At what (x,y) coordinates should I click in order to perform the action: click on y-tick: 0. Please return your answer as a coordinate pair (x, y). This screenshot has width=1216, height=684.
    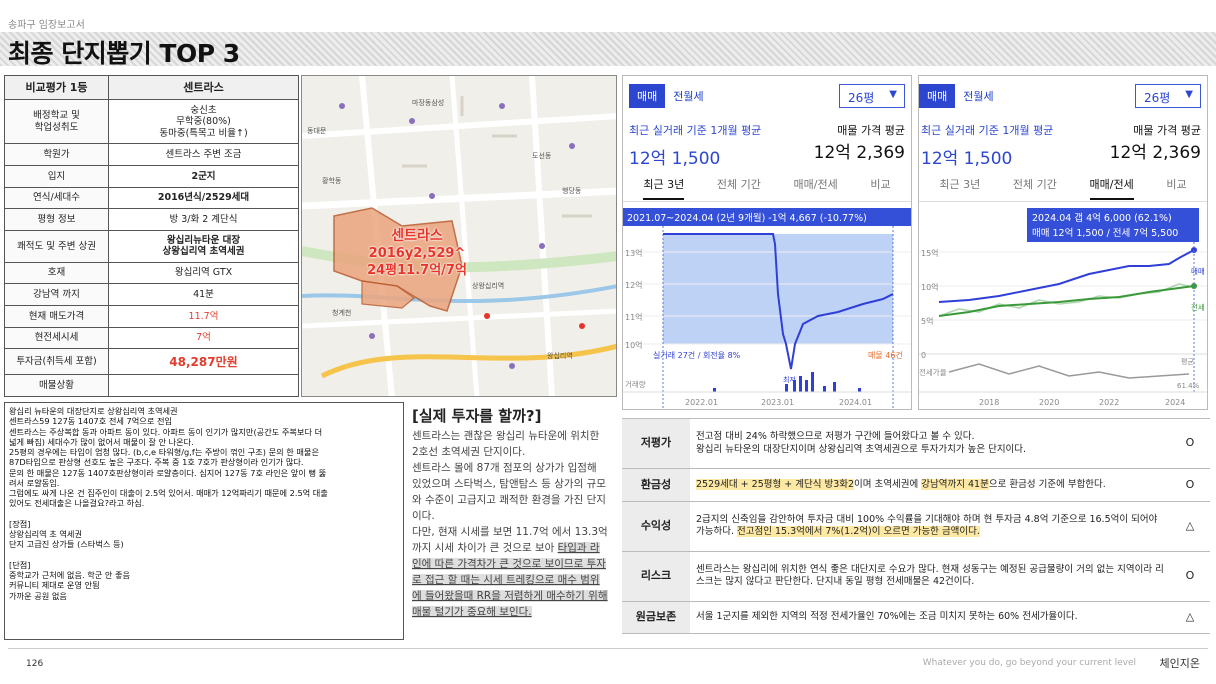
    Looking at the image, I should click on (923, 355).